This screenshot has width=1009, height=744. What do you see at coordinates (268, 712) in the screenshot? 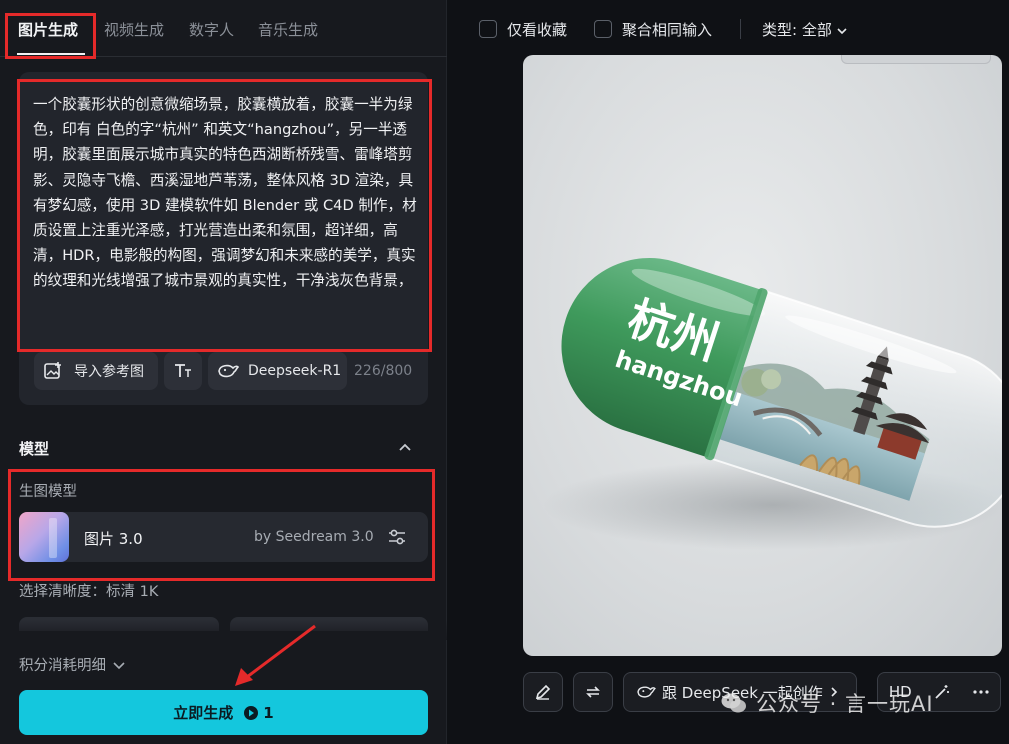
I see `generate-cost: 1` at bounding box center [268, 712].